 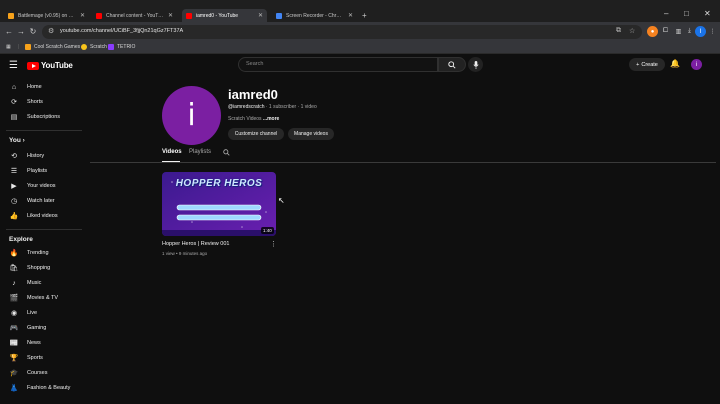 What do you see at coordinates (43, 87) in the screenshot?
I see `sidebar-item-home: ⌂ Home` at bounding box center [43, 87].